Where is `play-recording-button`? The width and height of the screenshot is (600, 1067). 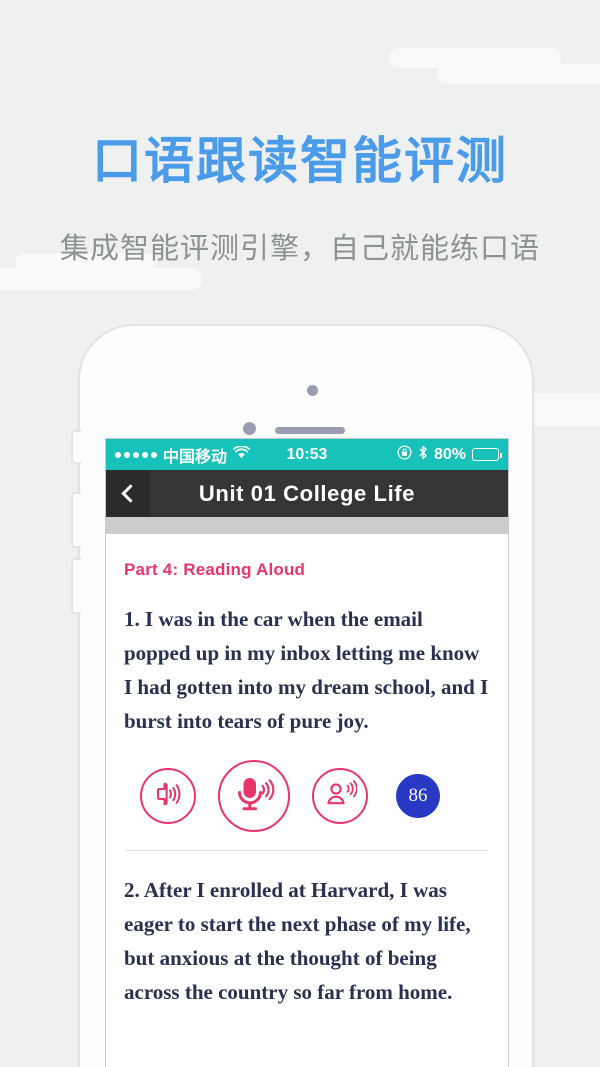 play-recording-button is located at coordinates (340, 796).